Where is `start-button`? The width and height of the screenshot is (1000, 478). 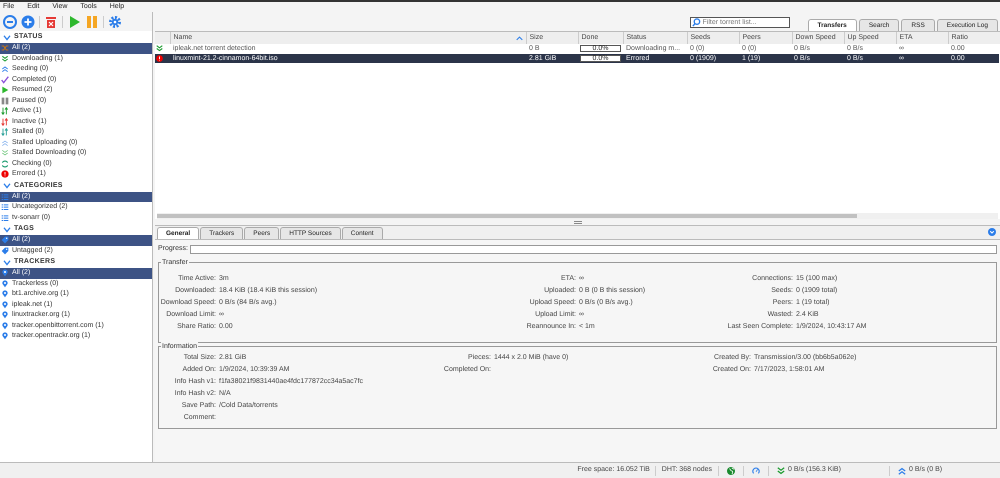 start-button is located at coordinates (74, 21).